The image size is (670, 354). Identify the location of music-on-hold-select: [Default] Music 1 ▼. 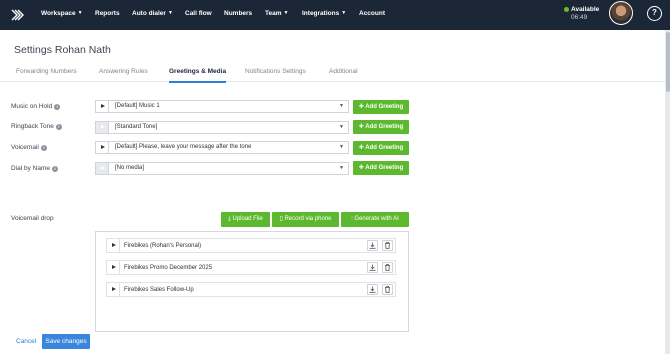
(222, 106).